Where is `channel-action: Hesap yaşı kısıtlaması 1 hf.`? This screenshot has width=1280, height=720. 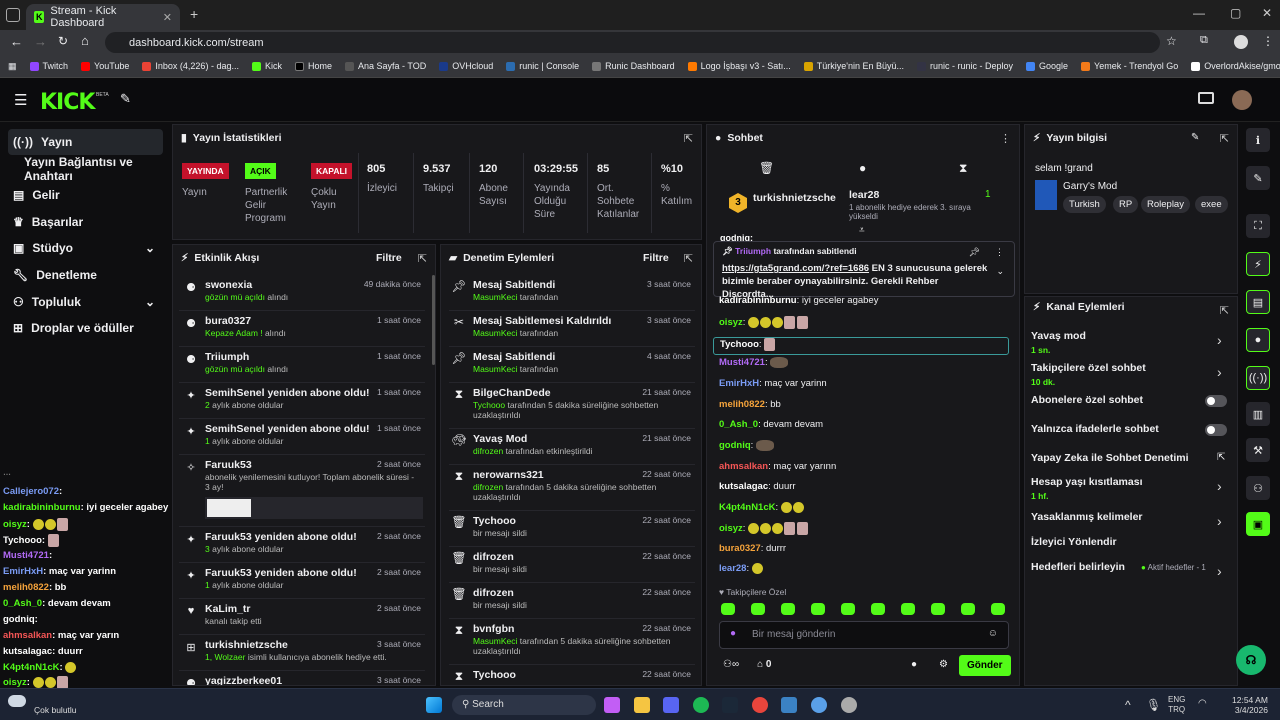 channel-action: Hesap yaşı kısıtlaması 1 hf. is located at coordinates (1087, 488).